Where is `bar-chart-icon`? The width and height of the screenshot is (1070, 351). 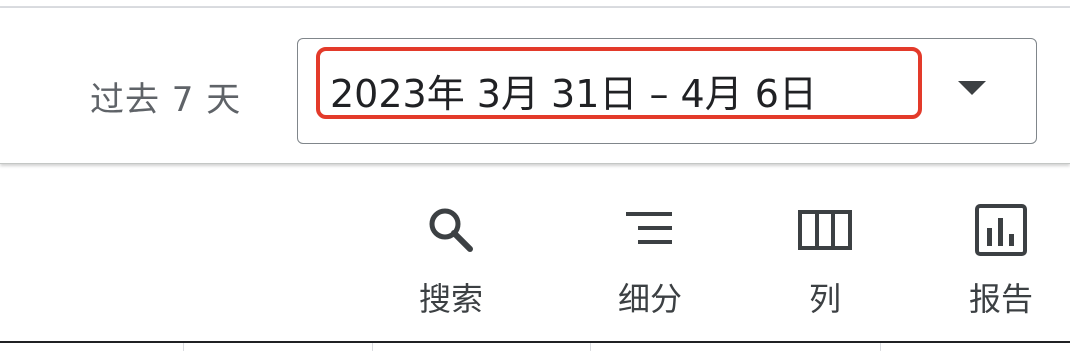 bar-chart-icon is located at coordinates (1001, 230).